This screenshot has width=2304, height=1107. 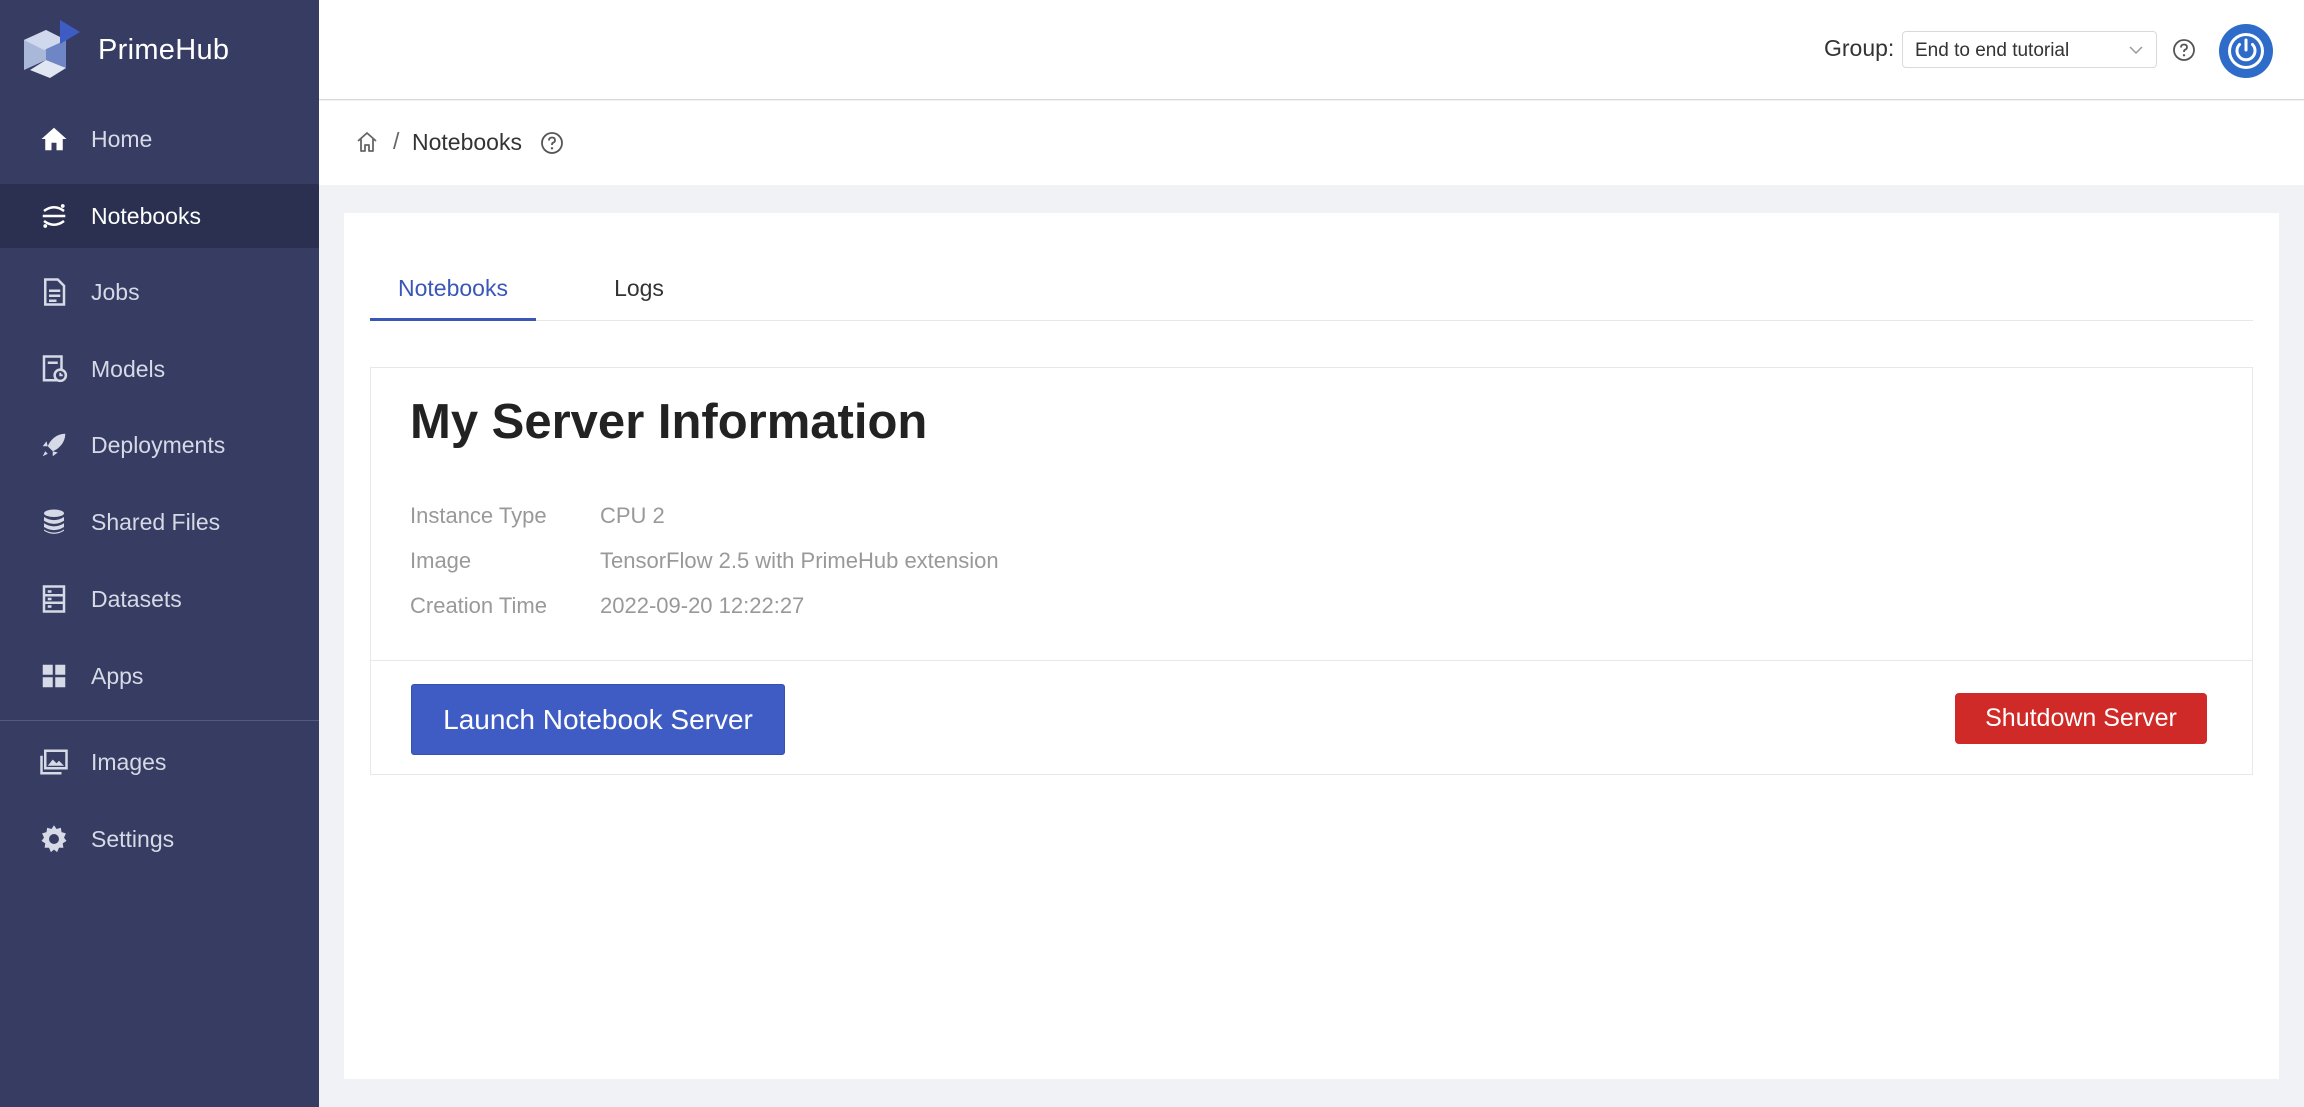 I want to click on logout-button, so click(x=2246, y=51).